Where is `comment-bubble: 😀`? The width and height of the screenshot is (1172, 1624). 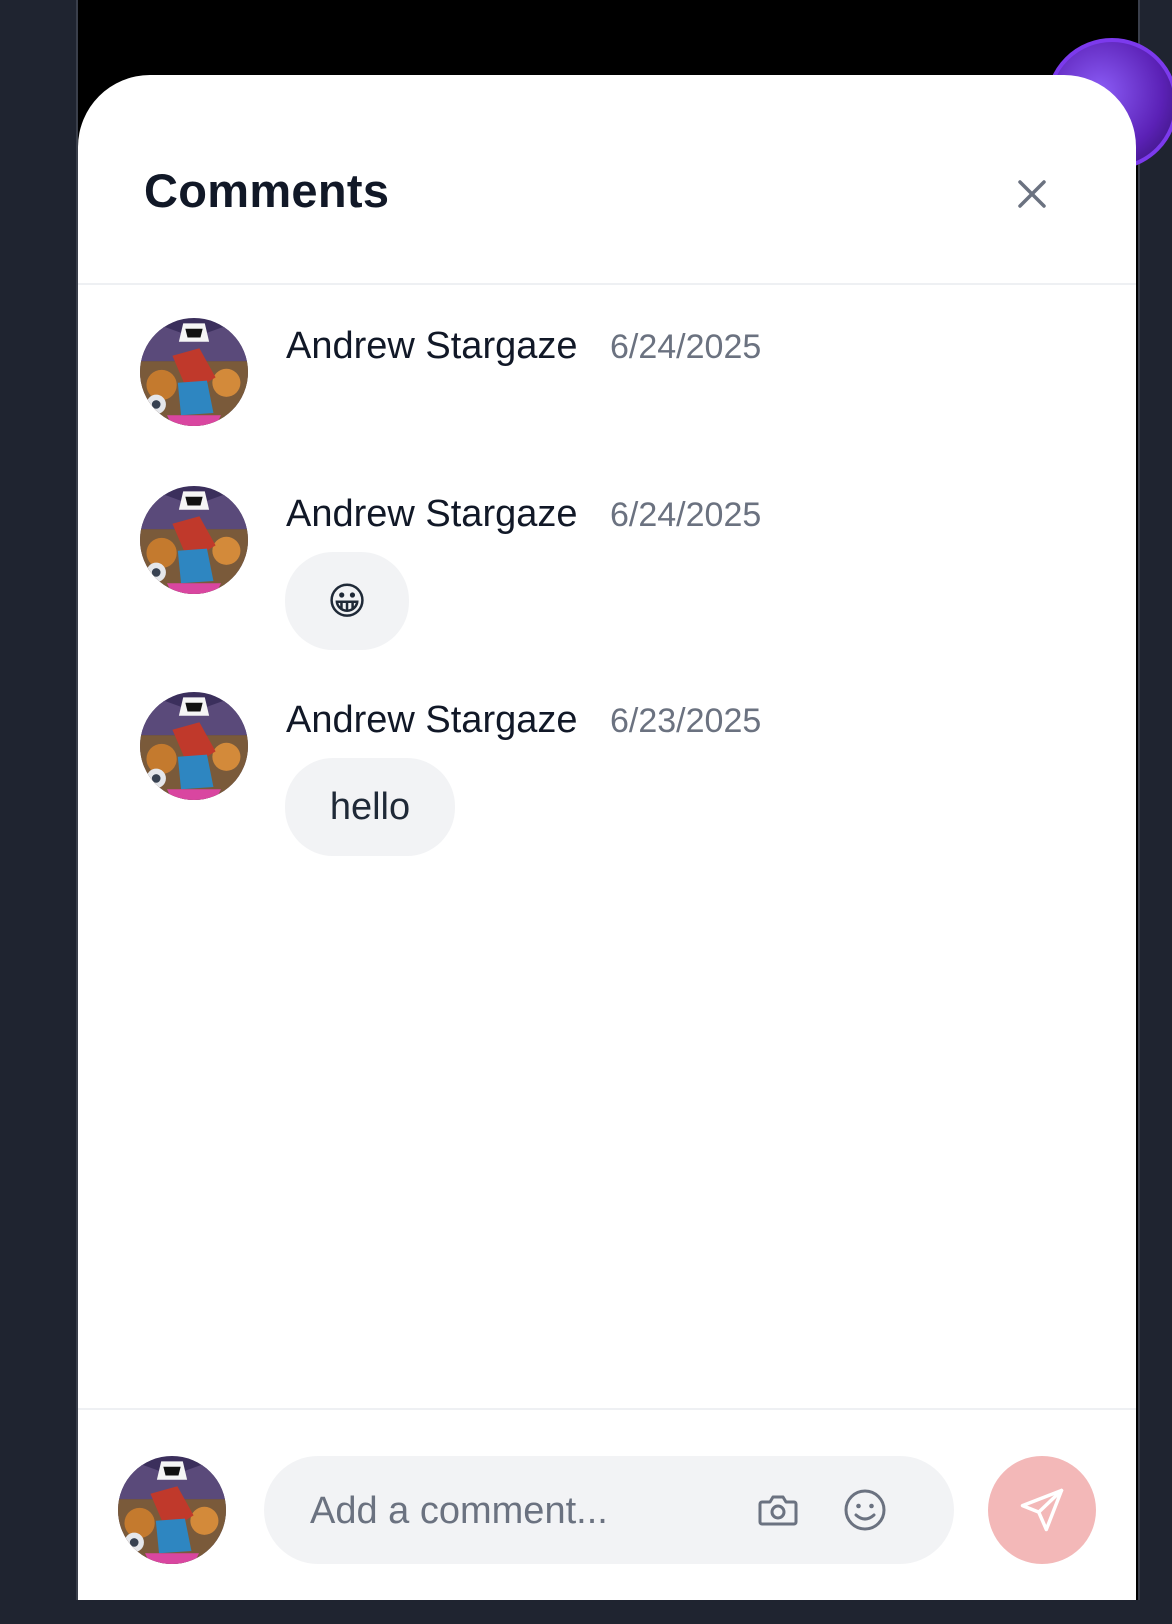 comment-bubble: 😀 is located at coordinates (347, 601).